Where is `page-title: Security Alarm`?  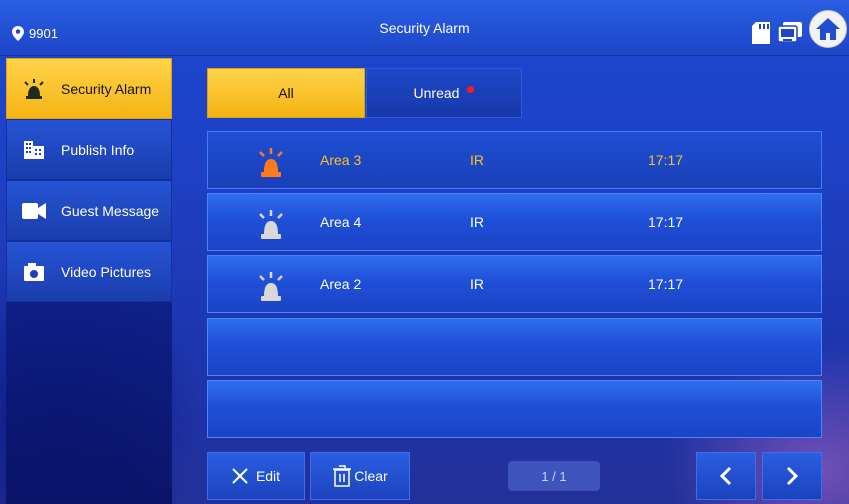 page-title: Security Alarm is located at coordinates (424, 28).